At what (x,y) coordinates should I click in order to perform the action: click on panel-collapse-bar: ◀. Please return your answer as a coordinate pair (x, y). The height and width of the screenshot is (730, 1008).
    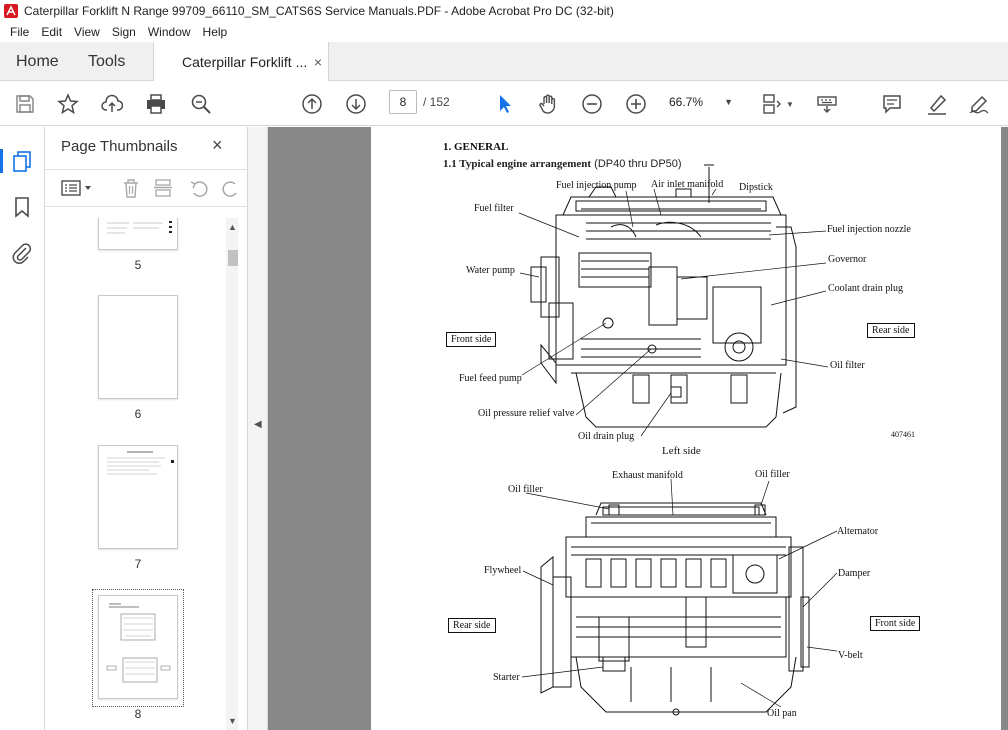
    Looking at the image, I should click on (258, 428).